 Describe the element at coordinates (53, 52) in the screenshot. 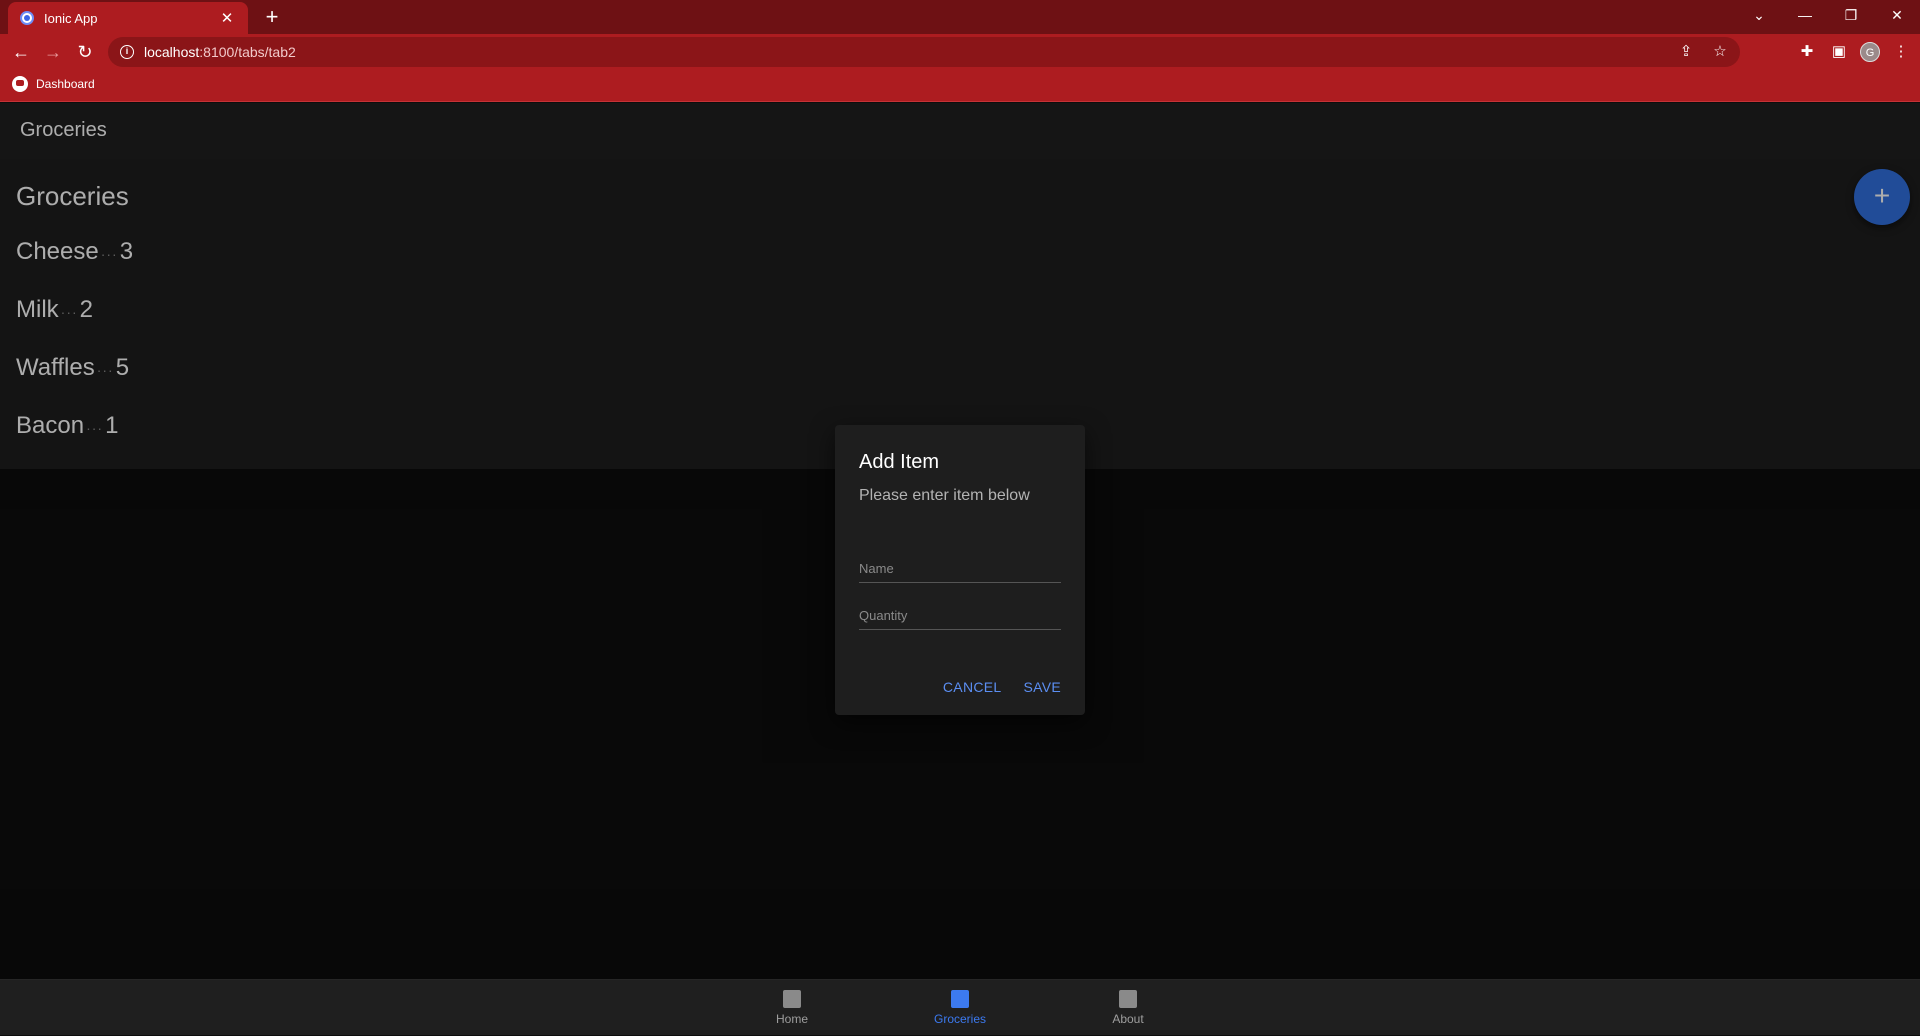

I see `forward-arrow-icon: →` at that location.